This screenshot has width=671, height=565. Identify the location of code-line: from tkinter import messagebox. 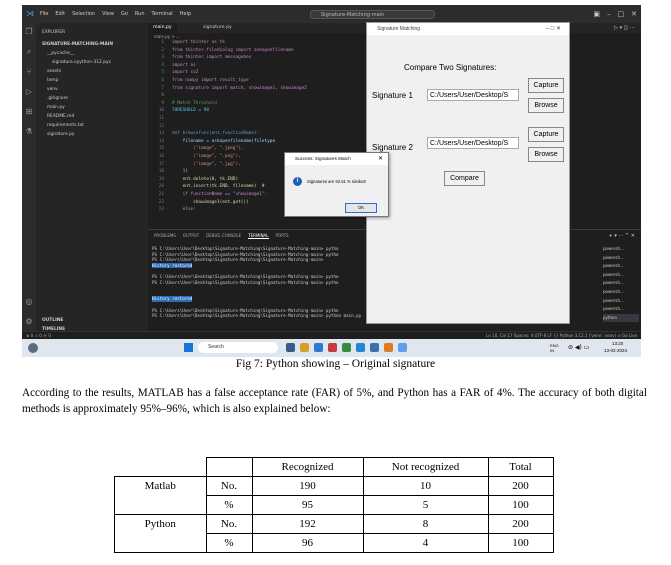
(211, 58).